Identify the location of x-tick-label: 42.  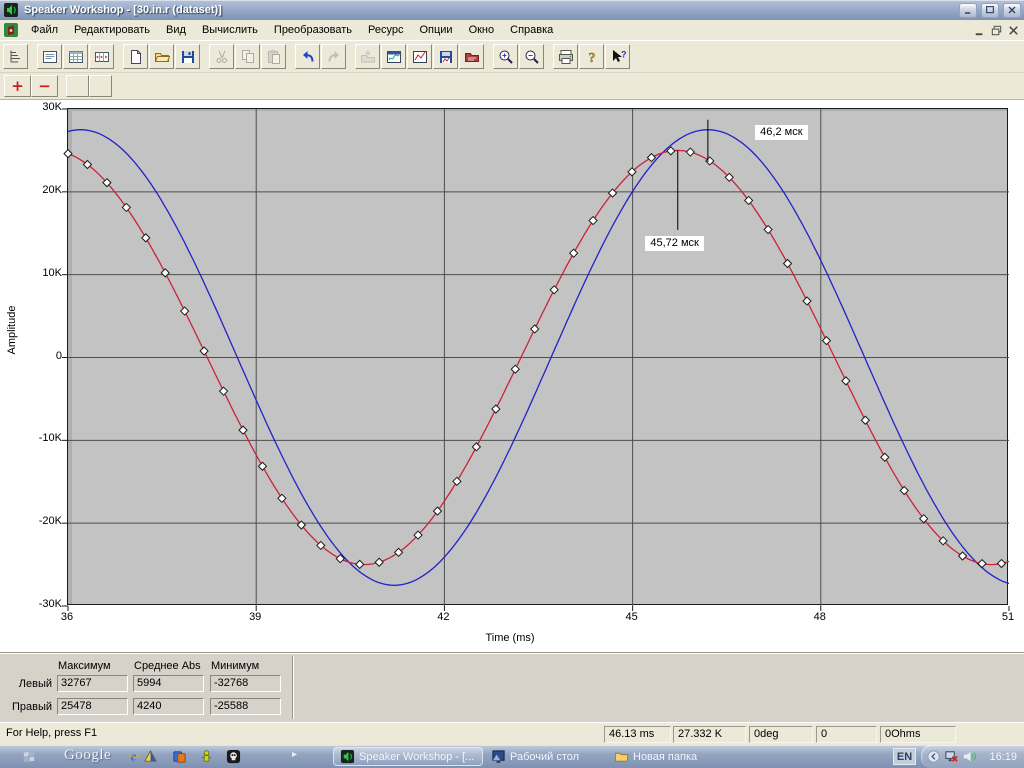
(443, 617).